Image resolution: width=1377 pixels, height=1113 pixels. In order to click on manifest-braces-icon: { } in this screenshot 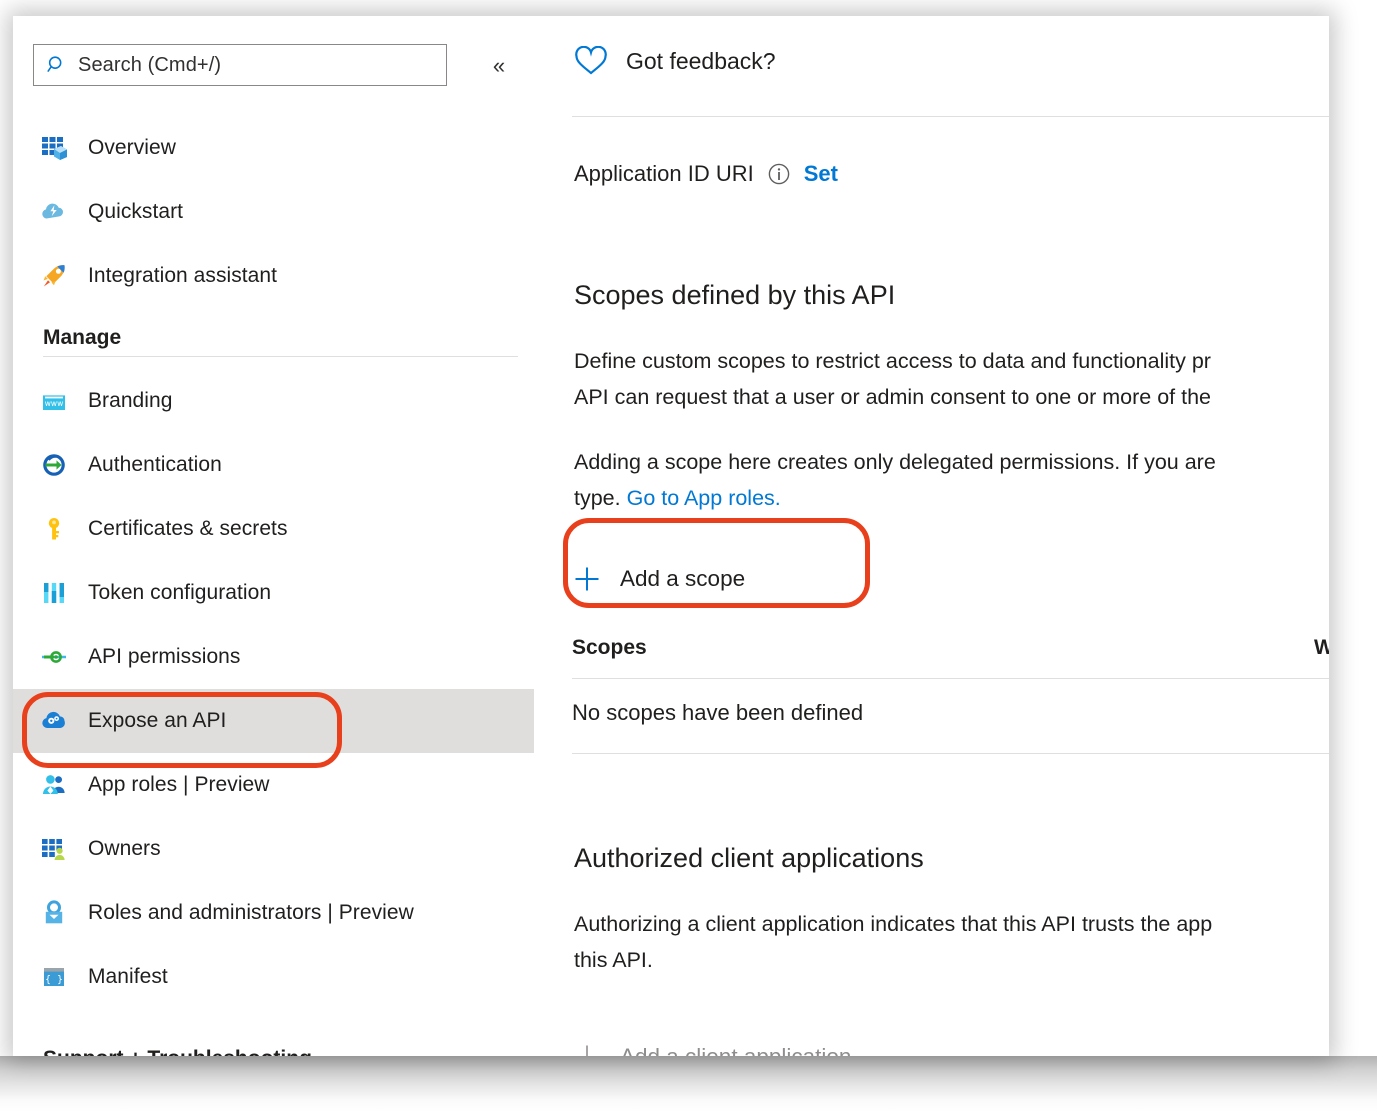, I will do `click(54, 977)`.